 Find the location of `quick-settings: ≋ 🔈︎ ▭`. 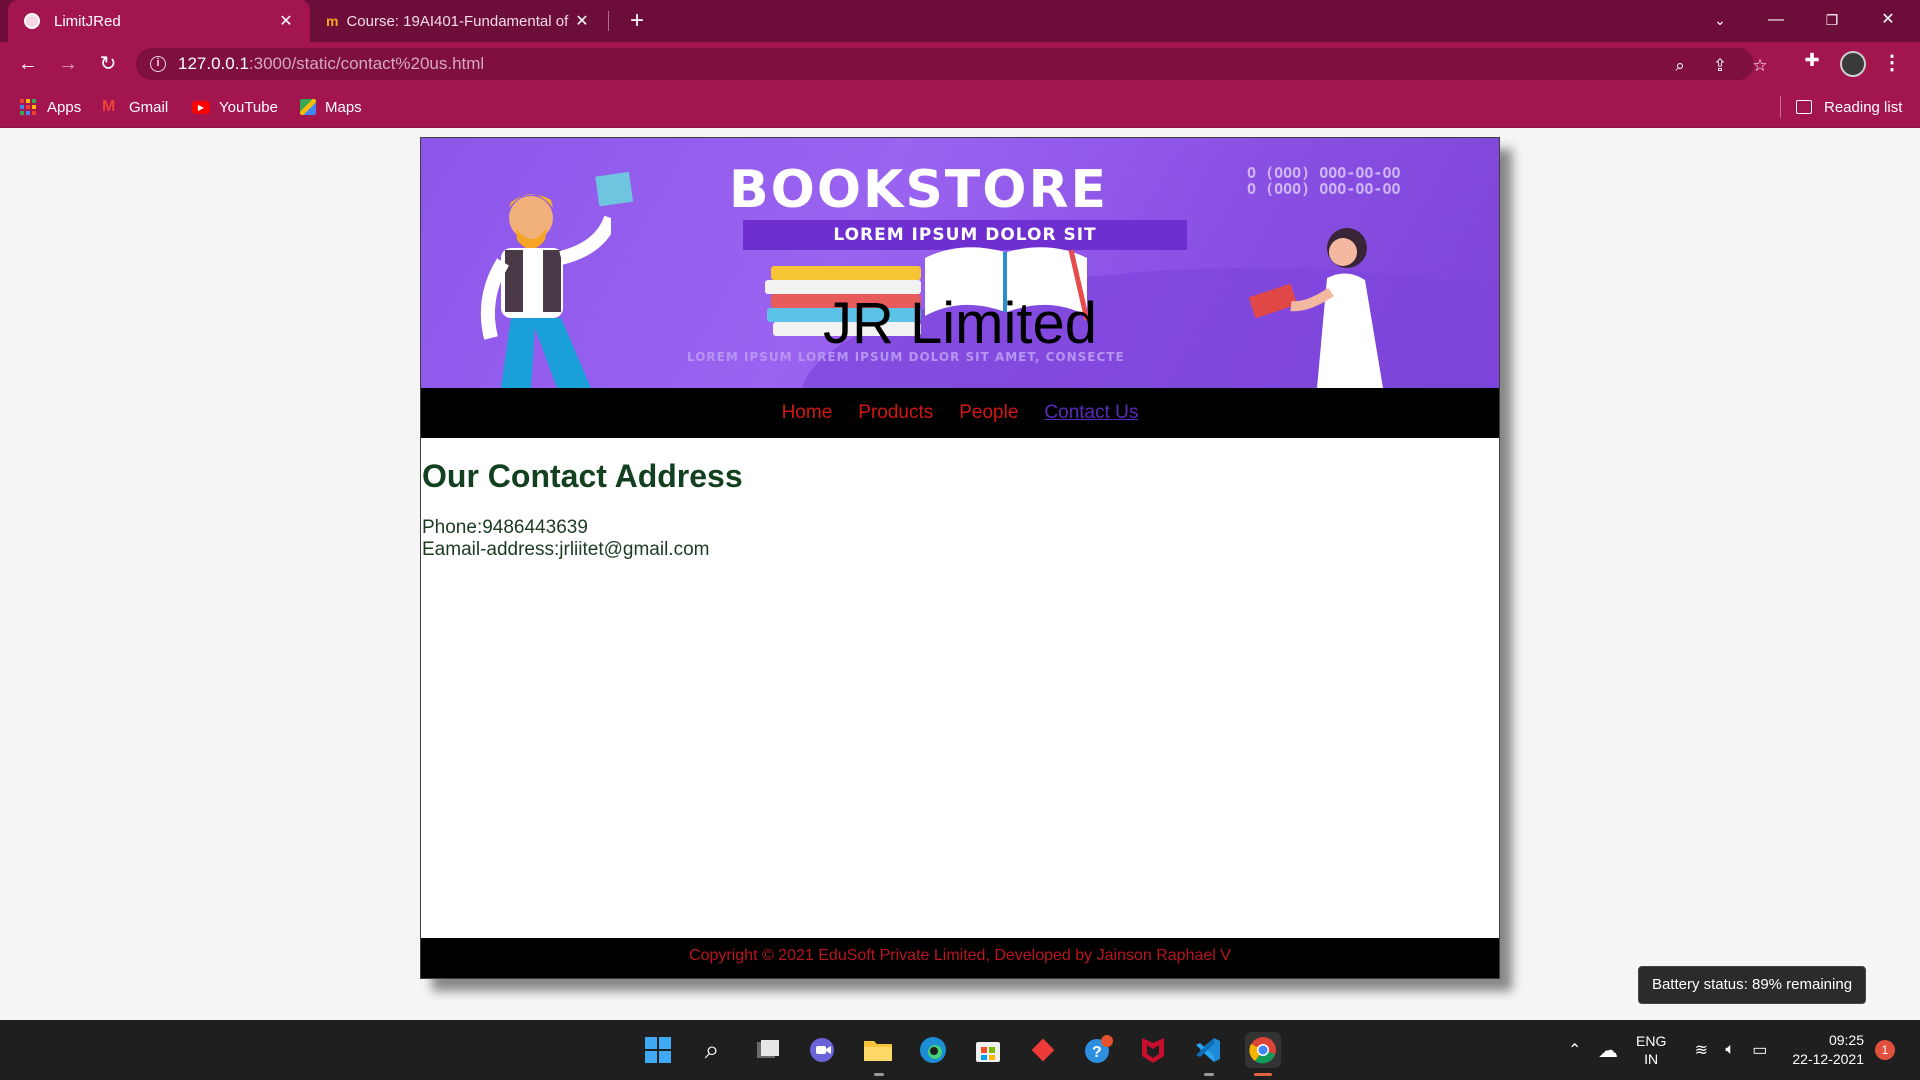

quick-settings: ≋ 🔈︎ ▭ is located at coordinates (1731, 1050).